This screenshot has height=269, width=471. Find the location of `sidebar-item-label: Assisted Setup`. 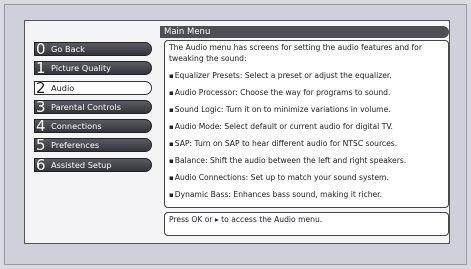

sidebar-item-label: Assisted Setup is located at coordinates (81, 164).